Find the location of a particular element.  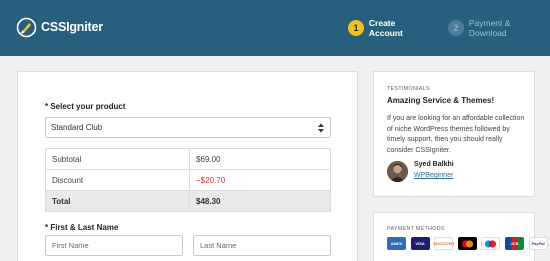

testimonial-headline: Amazing Service & Themes! is located at coordinates (441, 100).